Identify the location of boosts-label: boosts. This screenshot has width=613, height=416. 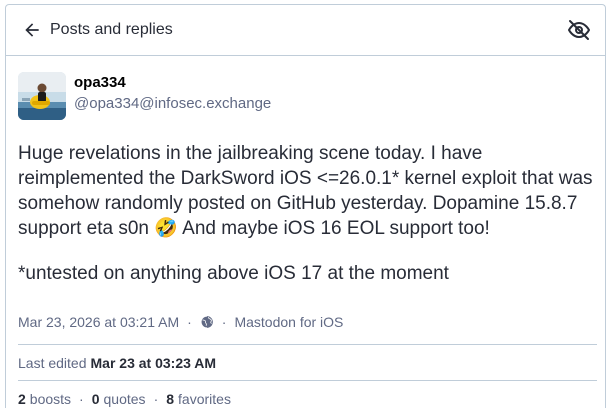
(50, 398).